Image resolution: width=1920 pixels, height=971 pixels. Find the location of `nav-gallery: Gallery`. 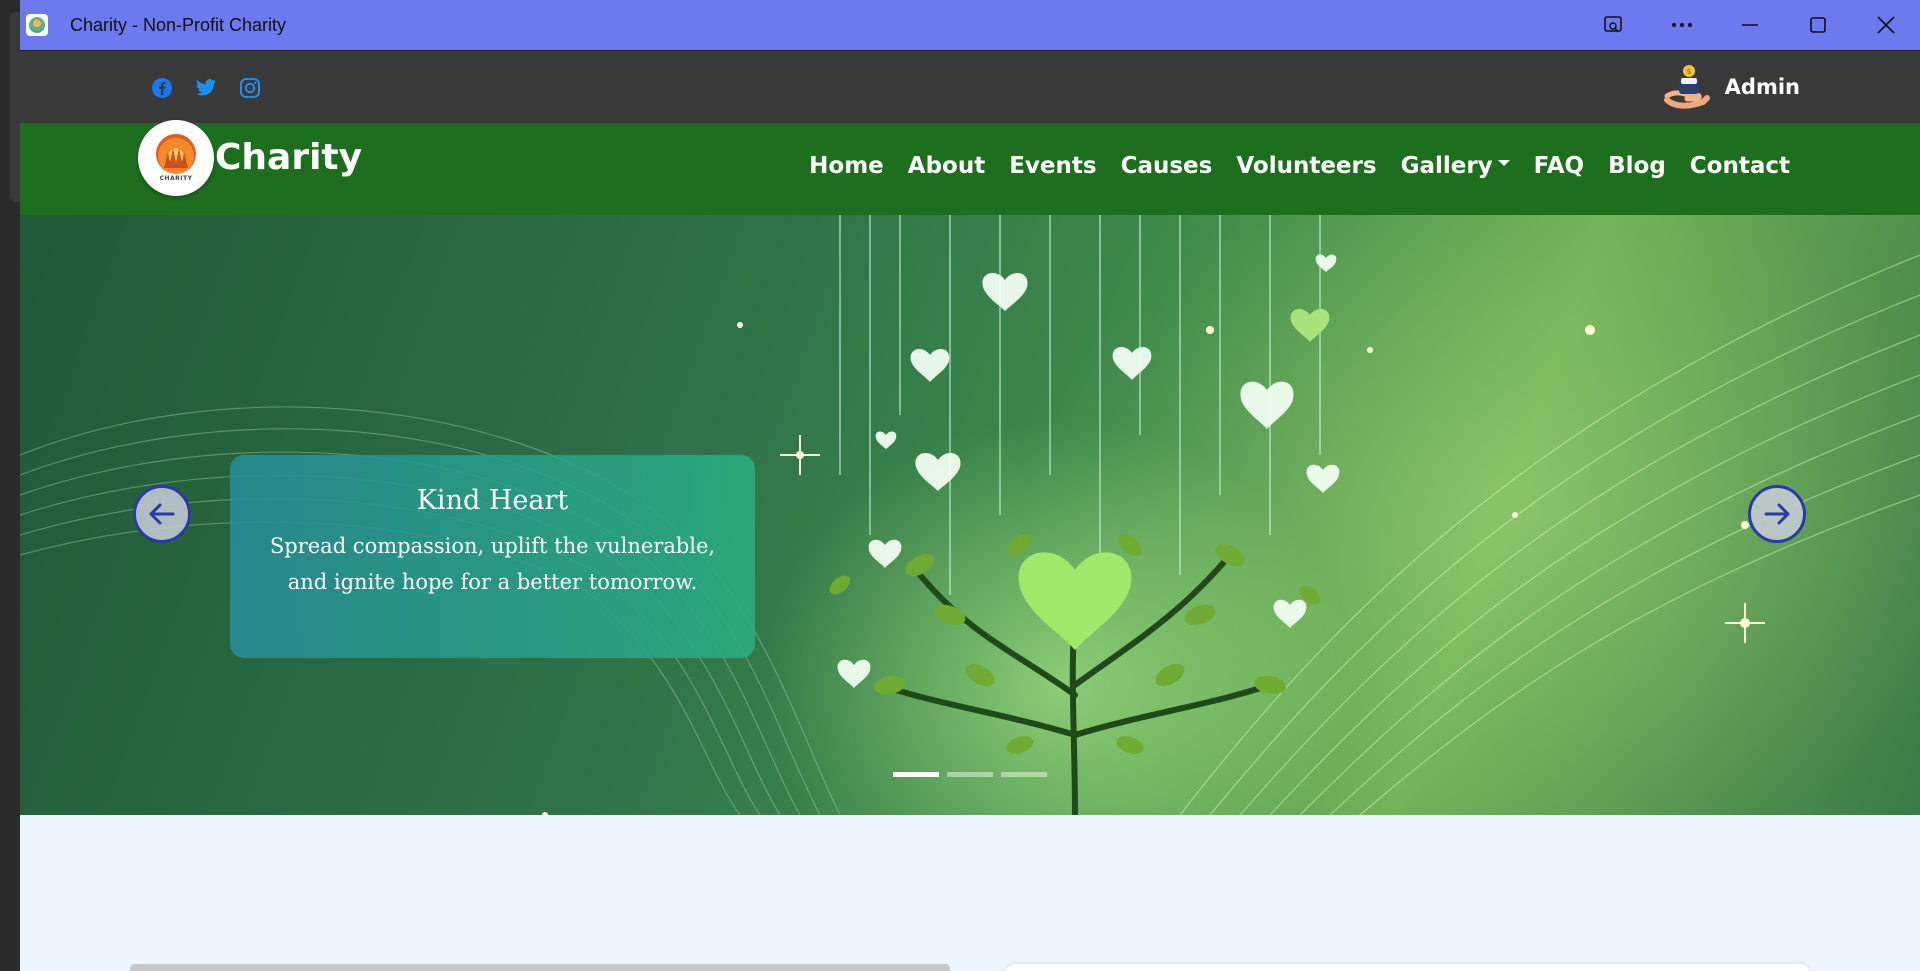

nav-gallery: Gallery is located at coordinates (1455, 166).